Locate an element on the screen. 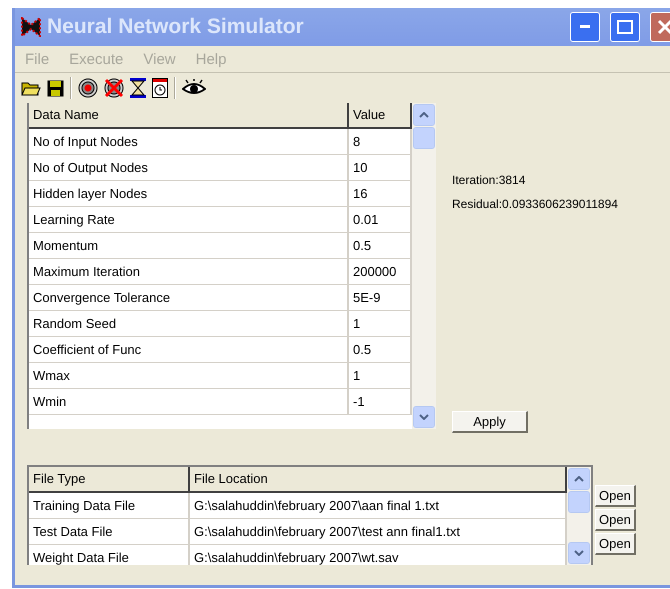 The height and width of the screenshot is (589, 670). minimize-icon is located at coordinates (585, 27).